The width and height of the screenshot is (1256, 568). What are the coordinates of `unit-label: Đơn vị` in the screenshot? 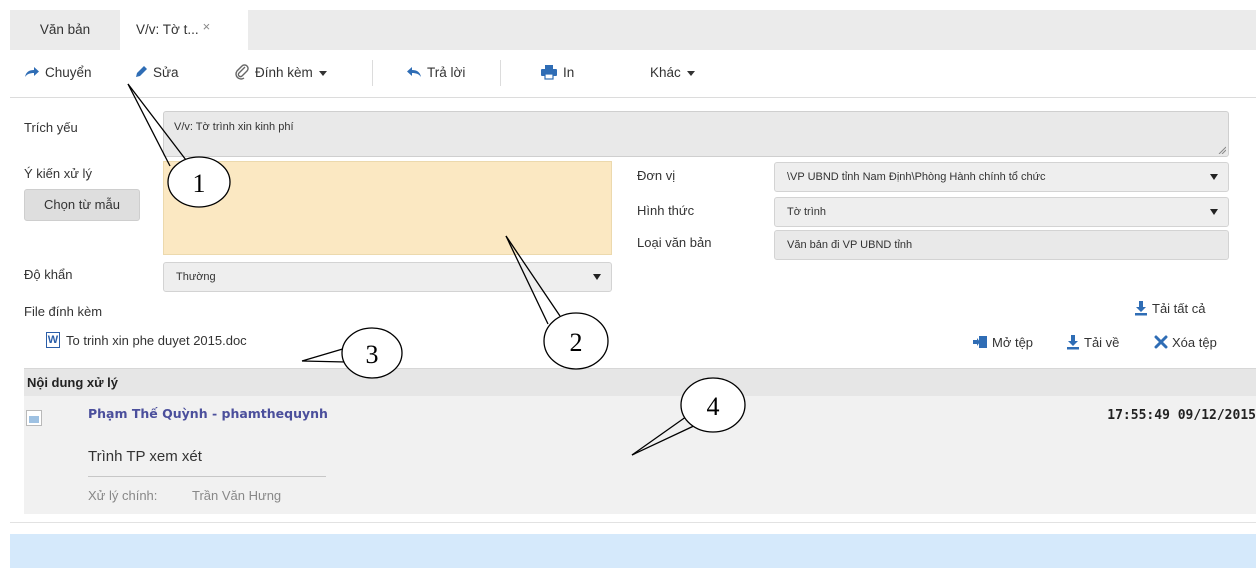 It's located at (656, 175).